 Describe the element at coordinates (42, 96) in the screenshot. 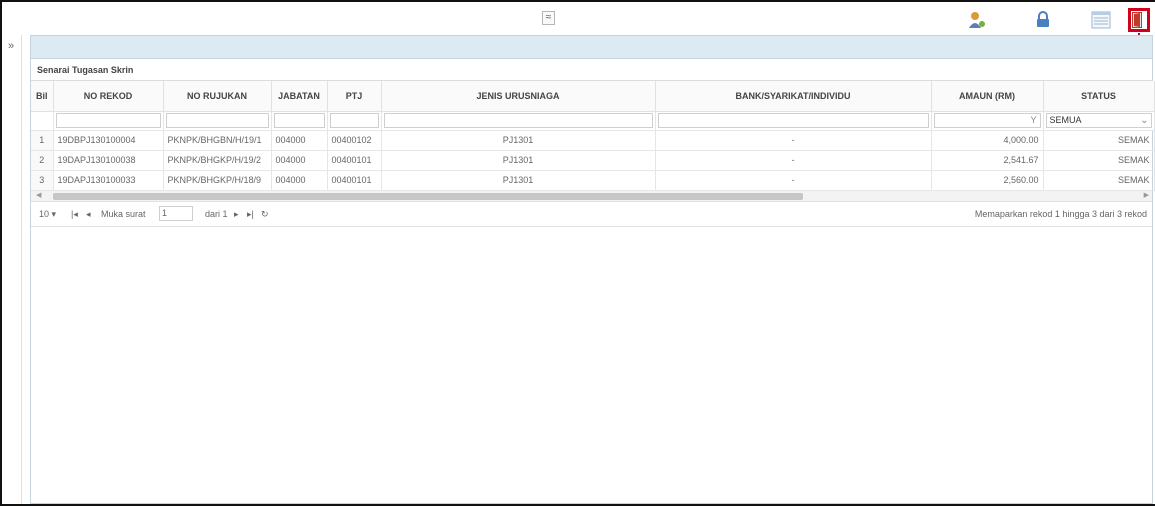

I see `column-header-bil: Bil` at that location.